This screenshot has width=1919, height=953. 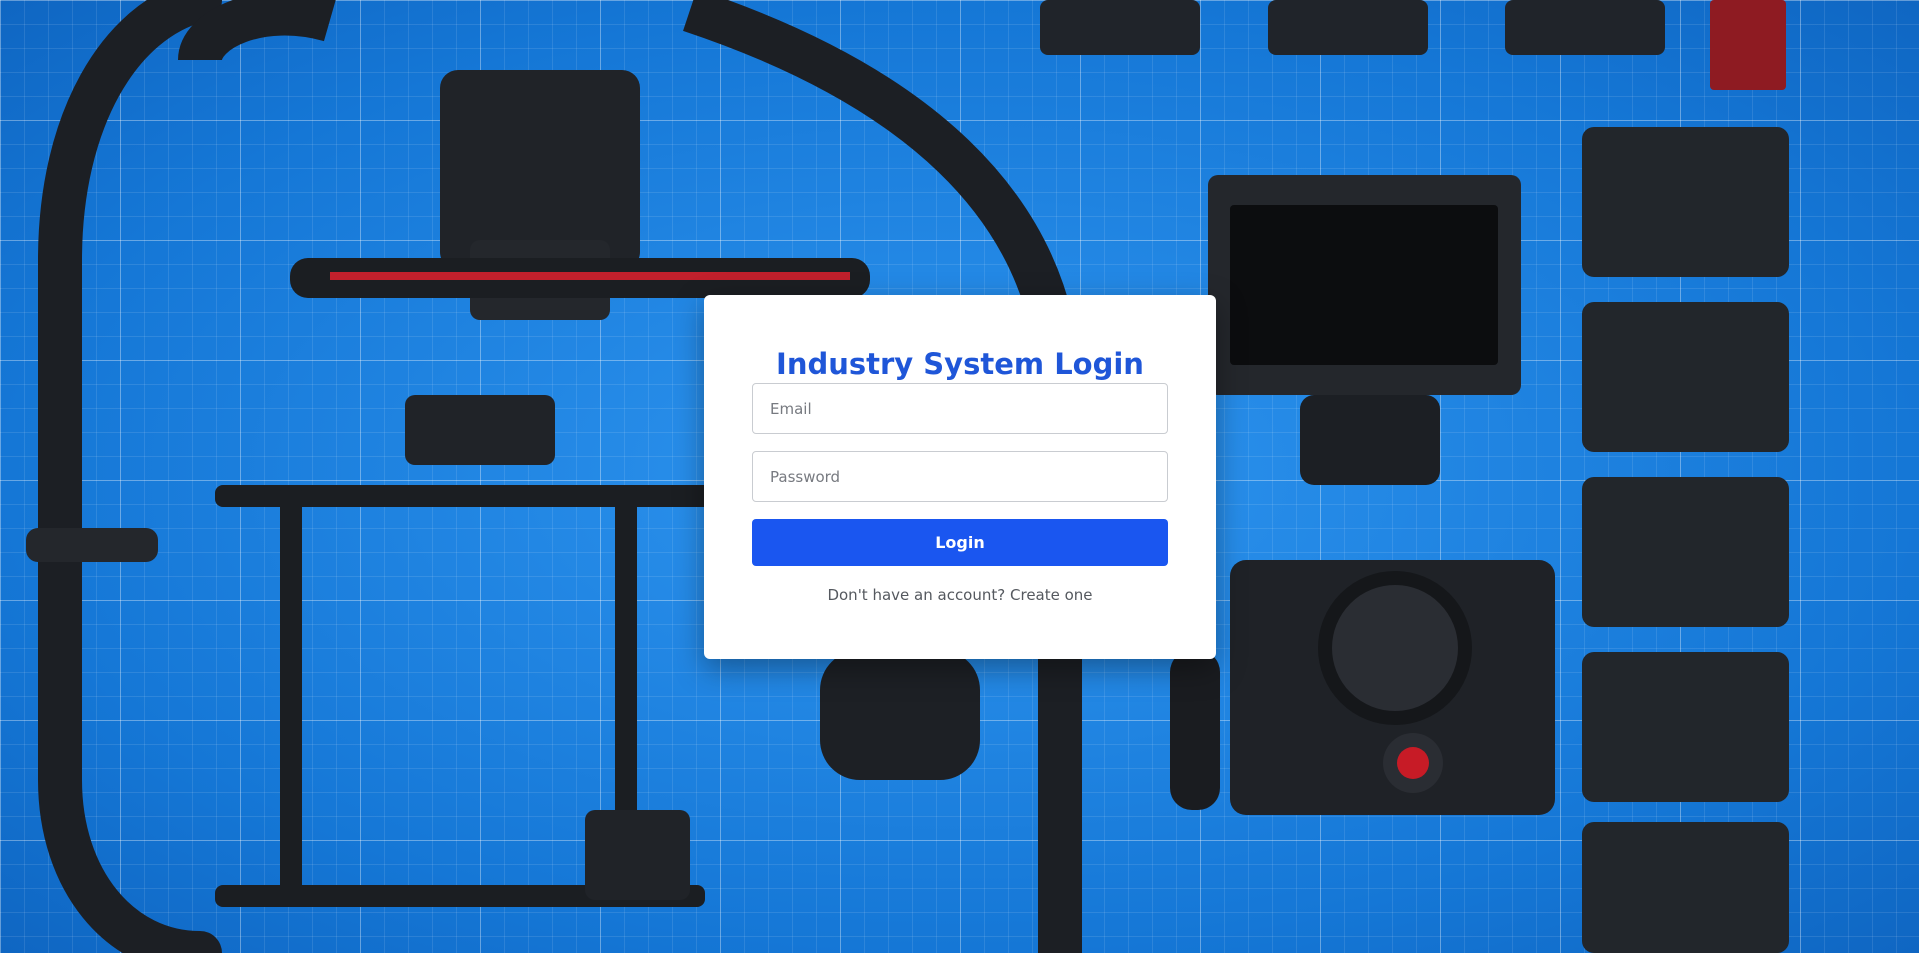 I want to click on email-input, so click(x=960, y=408).